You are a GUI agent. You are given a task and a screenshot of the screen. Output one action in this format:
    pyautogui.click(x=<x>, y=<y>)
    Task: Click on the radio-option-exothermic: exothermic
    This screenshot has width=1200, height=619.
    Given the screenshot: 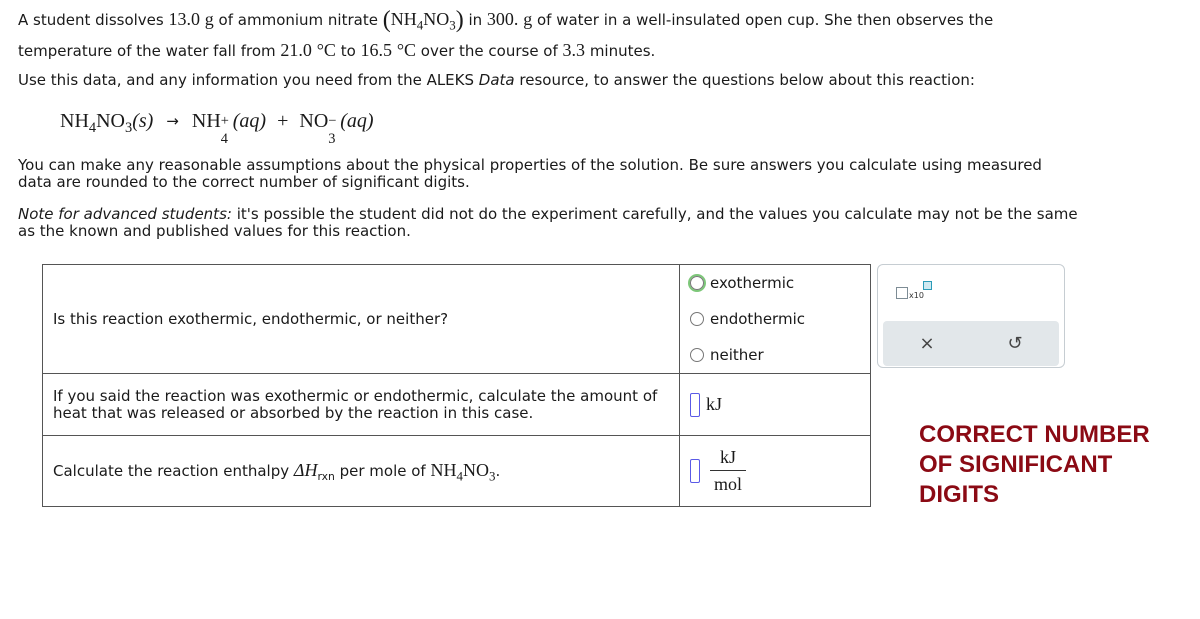 What is the action you would take?
    pyautogui.click(x=780, y=283)
    